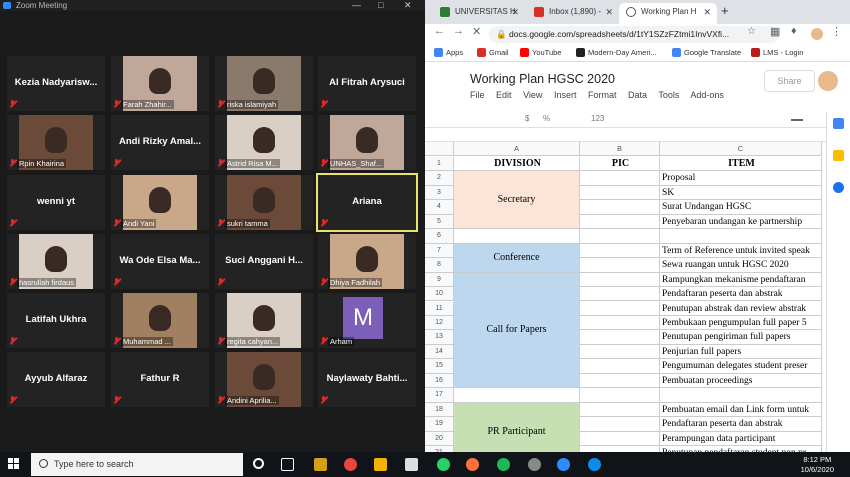  I want to click on row-number: 13, so click(439, 337).